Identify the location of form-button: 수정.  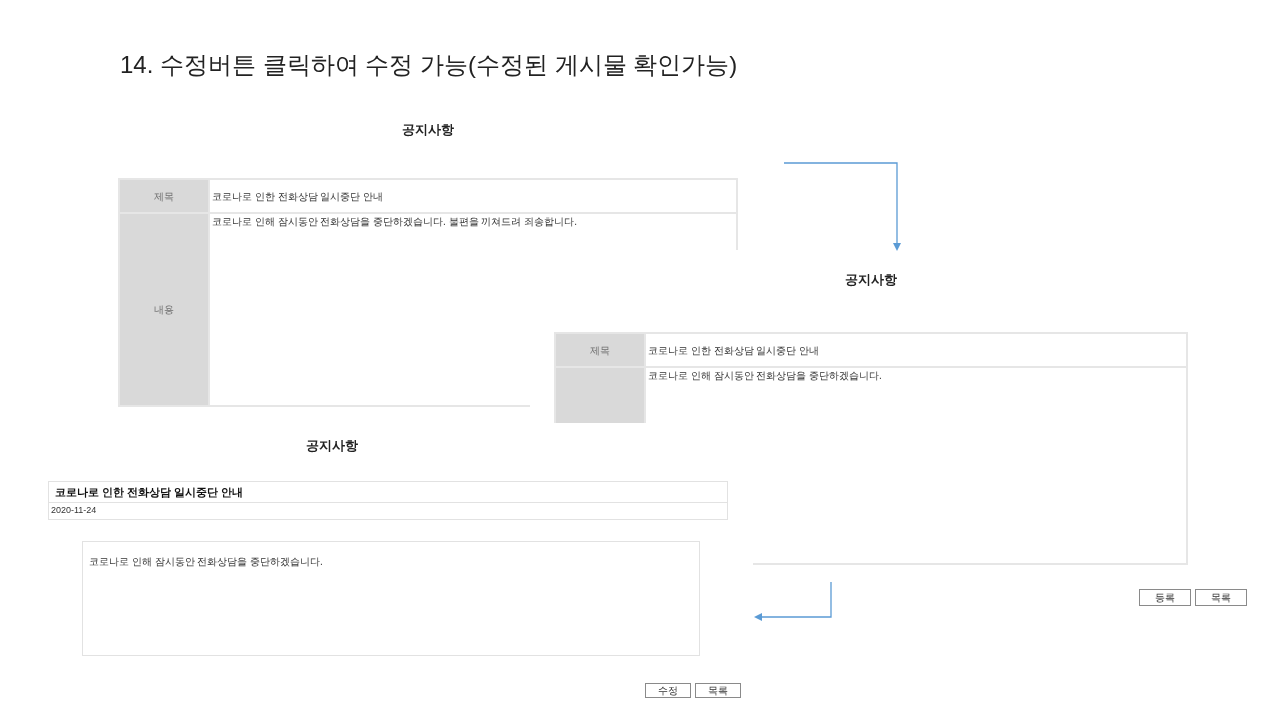
(668, 690).